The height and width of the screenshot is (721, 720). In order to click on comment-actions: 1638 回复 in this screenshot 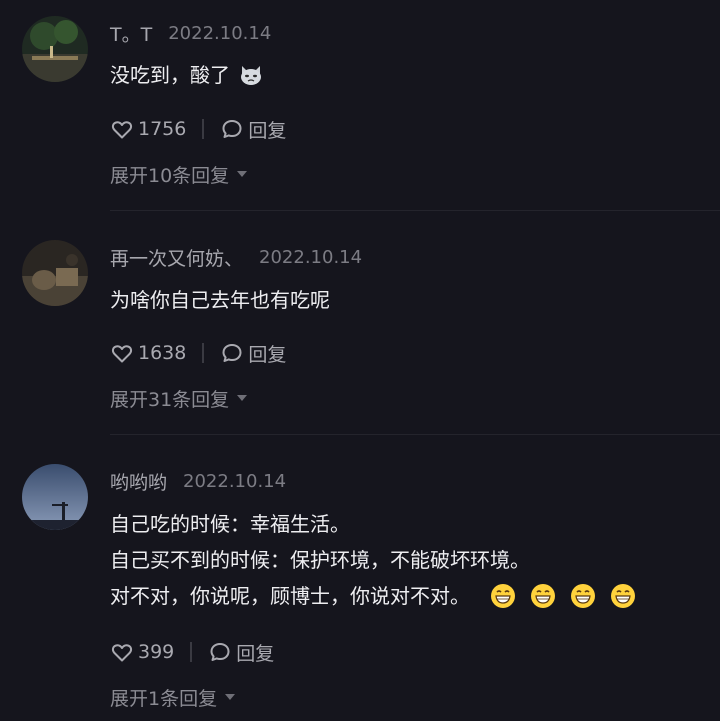, I will do `click(198, 353)`.